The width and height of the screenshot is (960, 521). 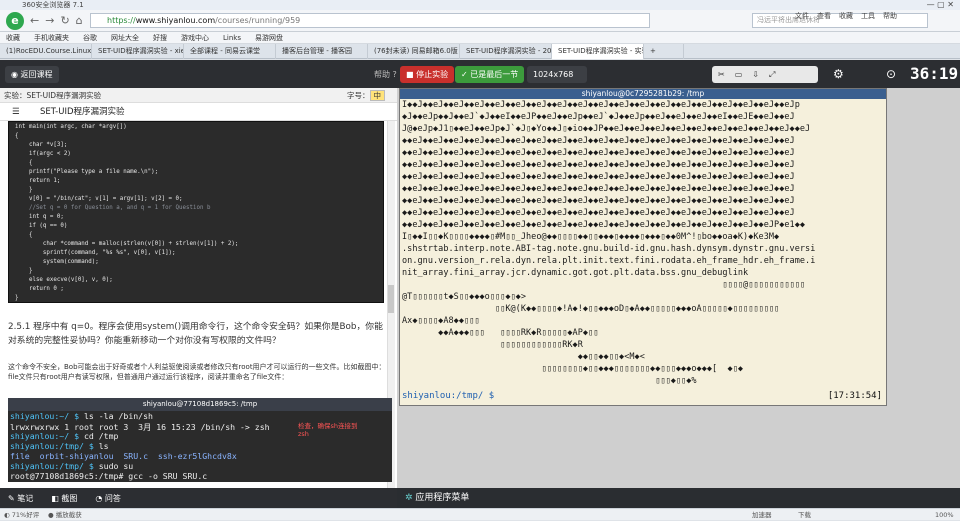 What do you see at coordinates (890, 16) in the screenshot?
I see `menu-help: 帮助` at bounding box center [890, 16].